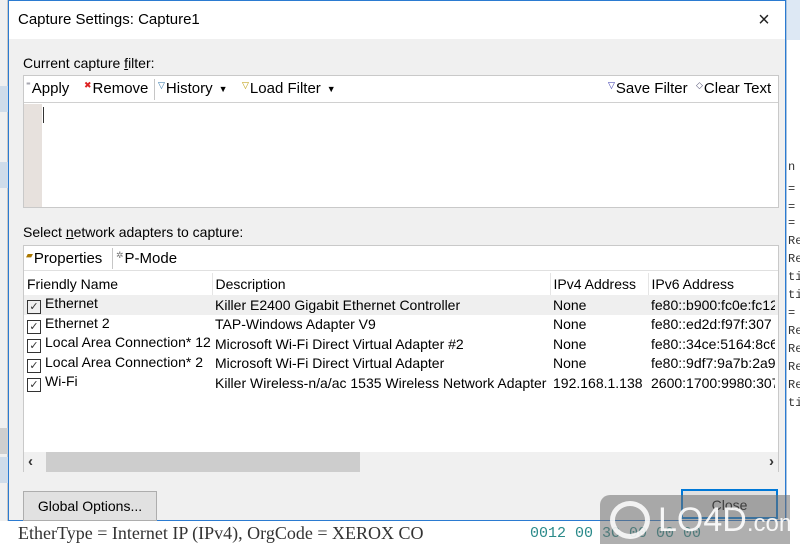  I want to click on background-app-left-edge, so click(4, 272).